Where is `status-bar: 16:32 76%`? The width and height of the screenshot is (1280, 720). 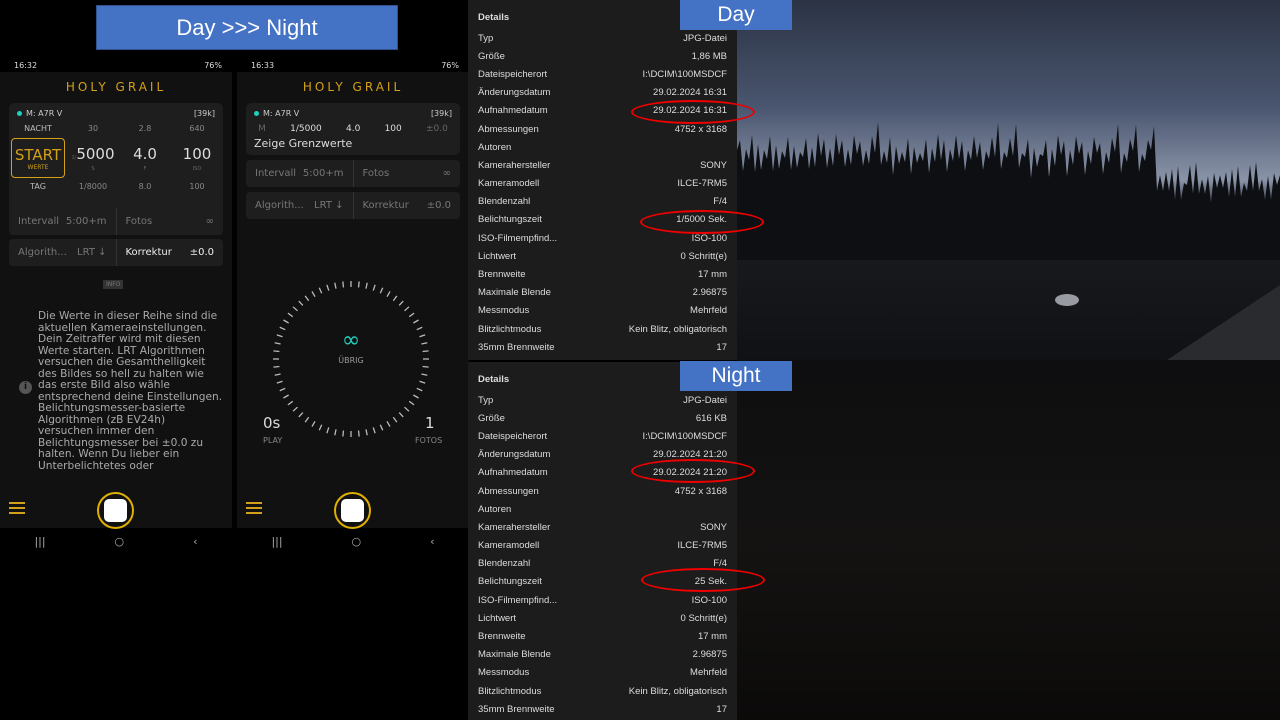
status-bar: 16:32 76% is located at coordinates (116, 65).